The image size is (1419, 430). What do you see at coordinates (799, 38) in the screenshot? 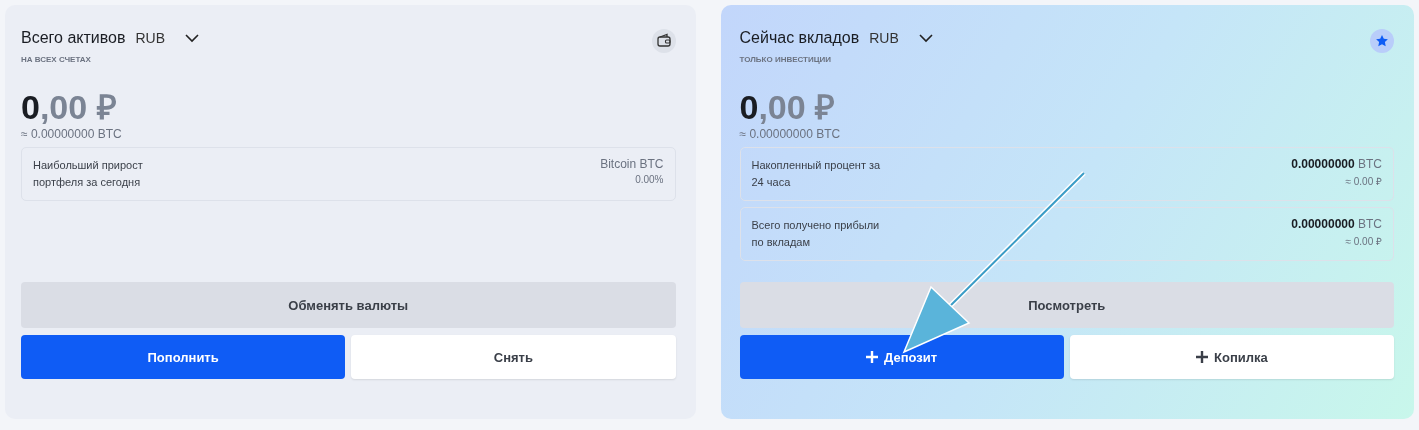
I see `card-title: Сейчас вкладов` at bounding box center [799, 38].